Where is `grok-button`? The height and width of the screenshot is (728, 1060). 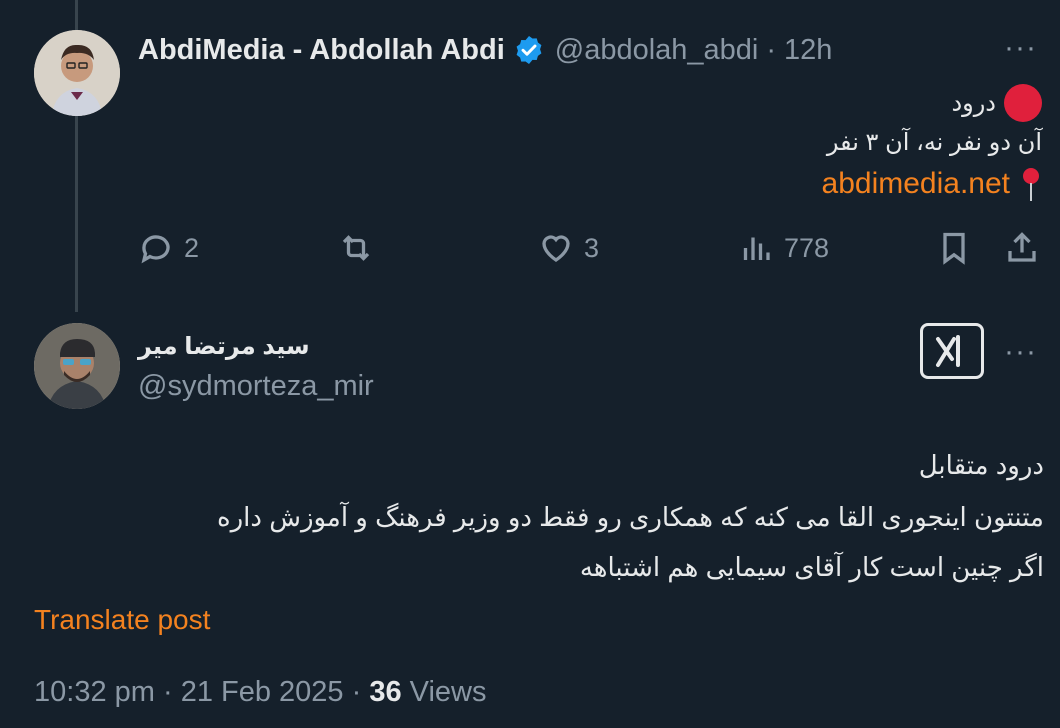
grok-button is located at coordinates (952, 351).